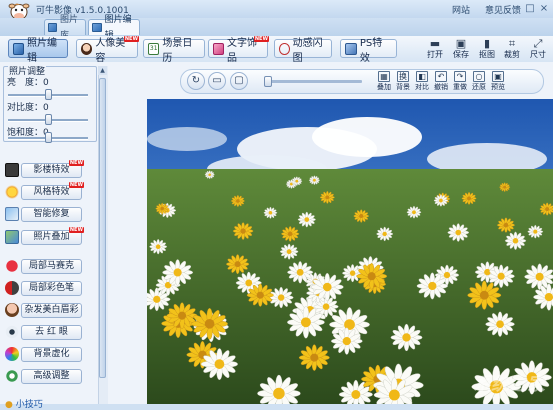 The height and width of the screenshot is (410, 553). I want to click on crop-button: ⌗ 裁剪, so click(512, 49).